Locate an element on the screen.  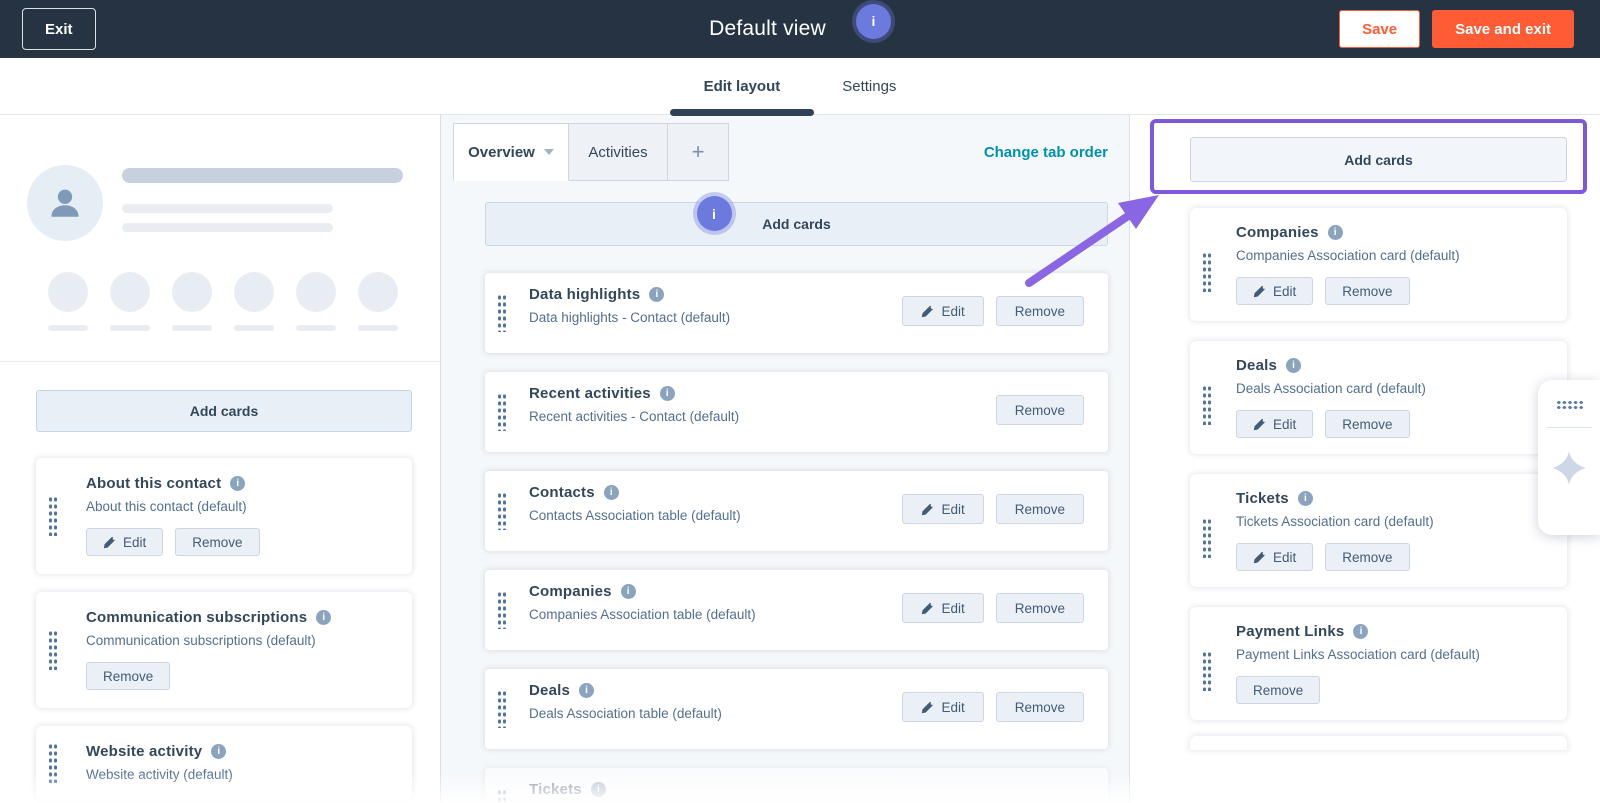
card-tickets-table: Tickets is located at coordinates (796, 785).